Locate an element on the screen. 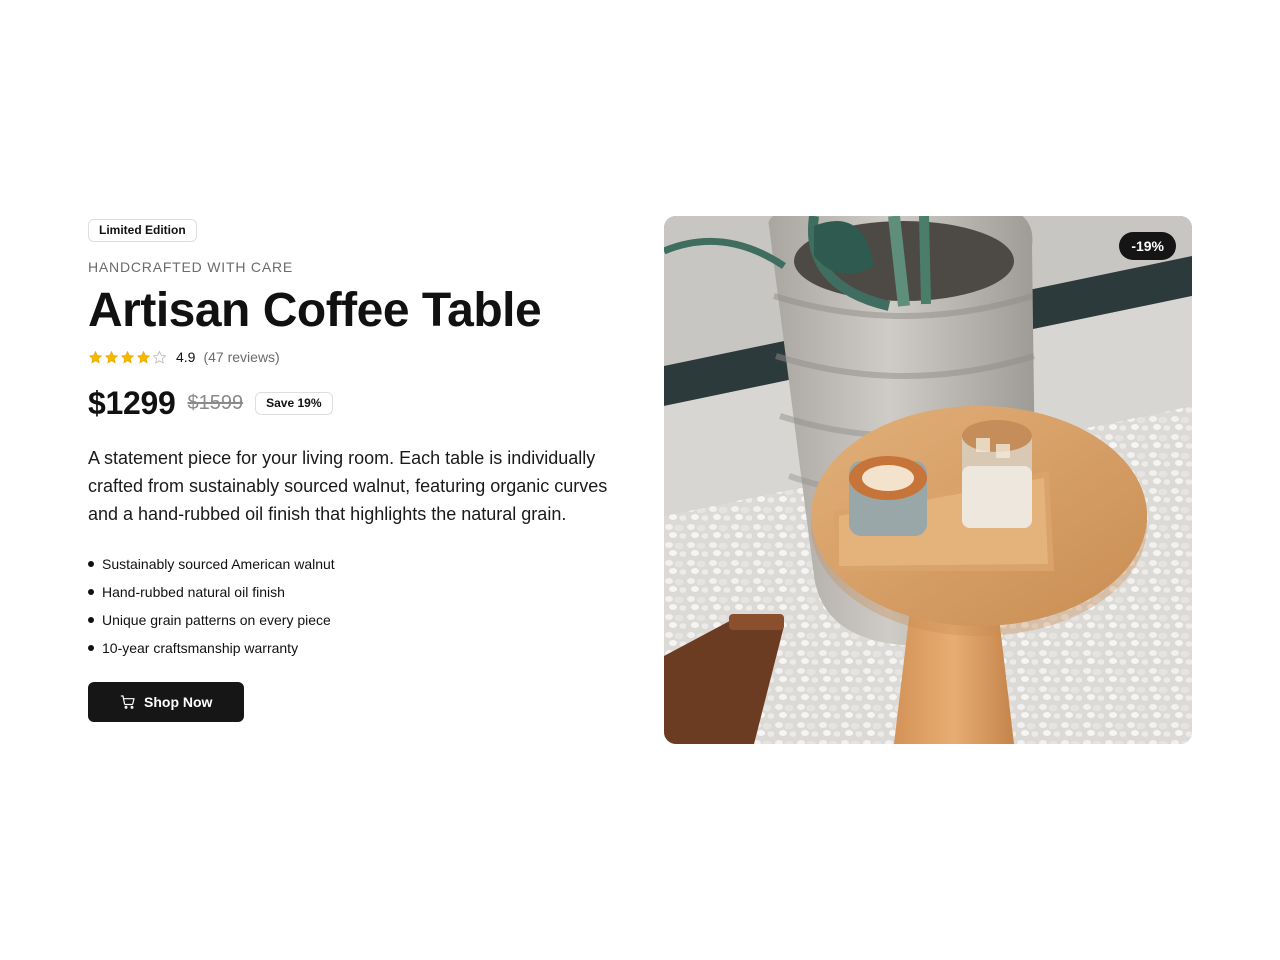  limited-edition-badge: Limited Edition is located at coordinates (142, 230).